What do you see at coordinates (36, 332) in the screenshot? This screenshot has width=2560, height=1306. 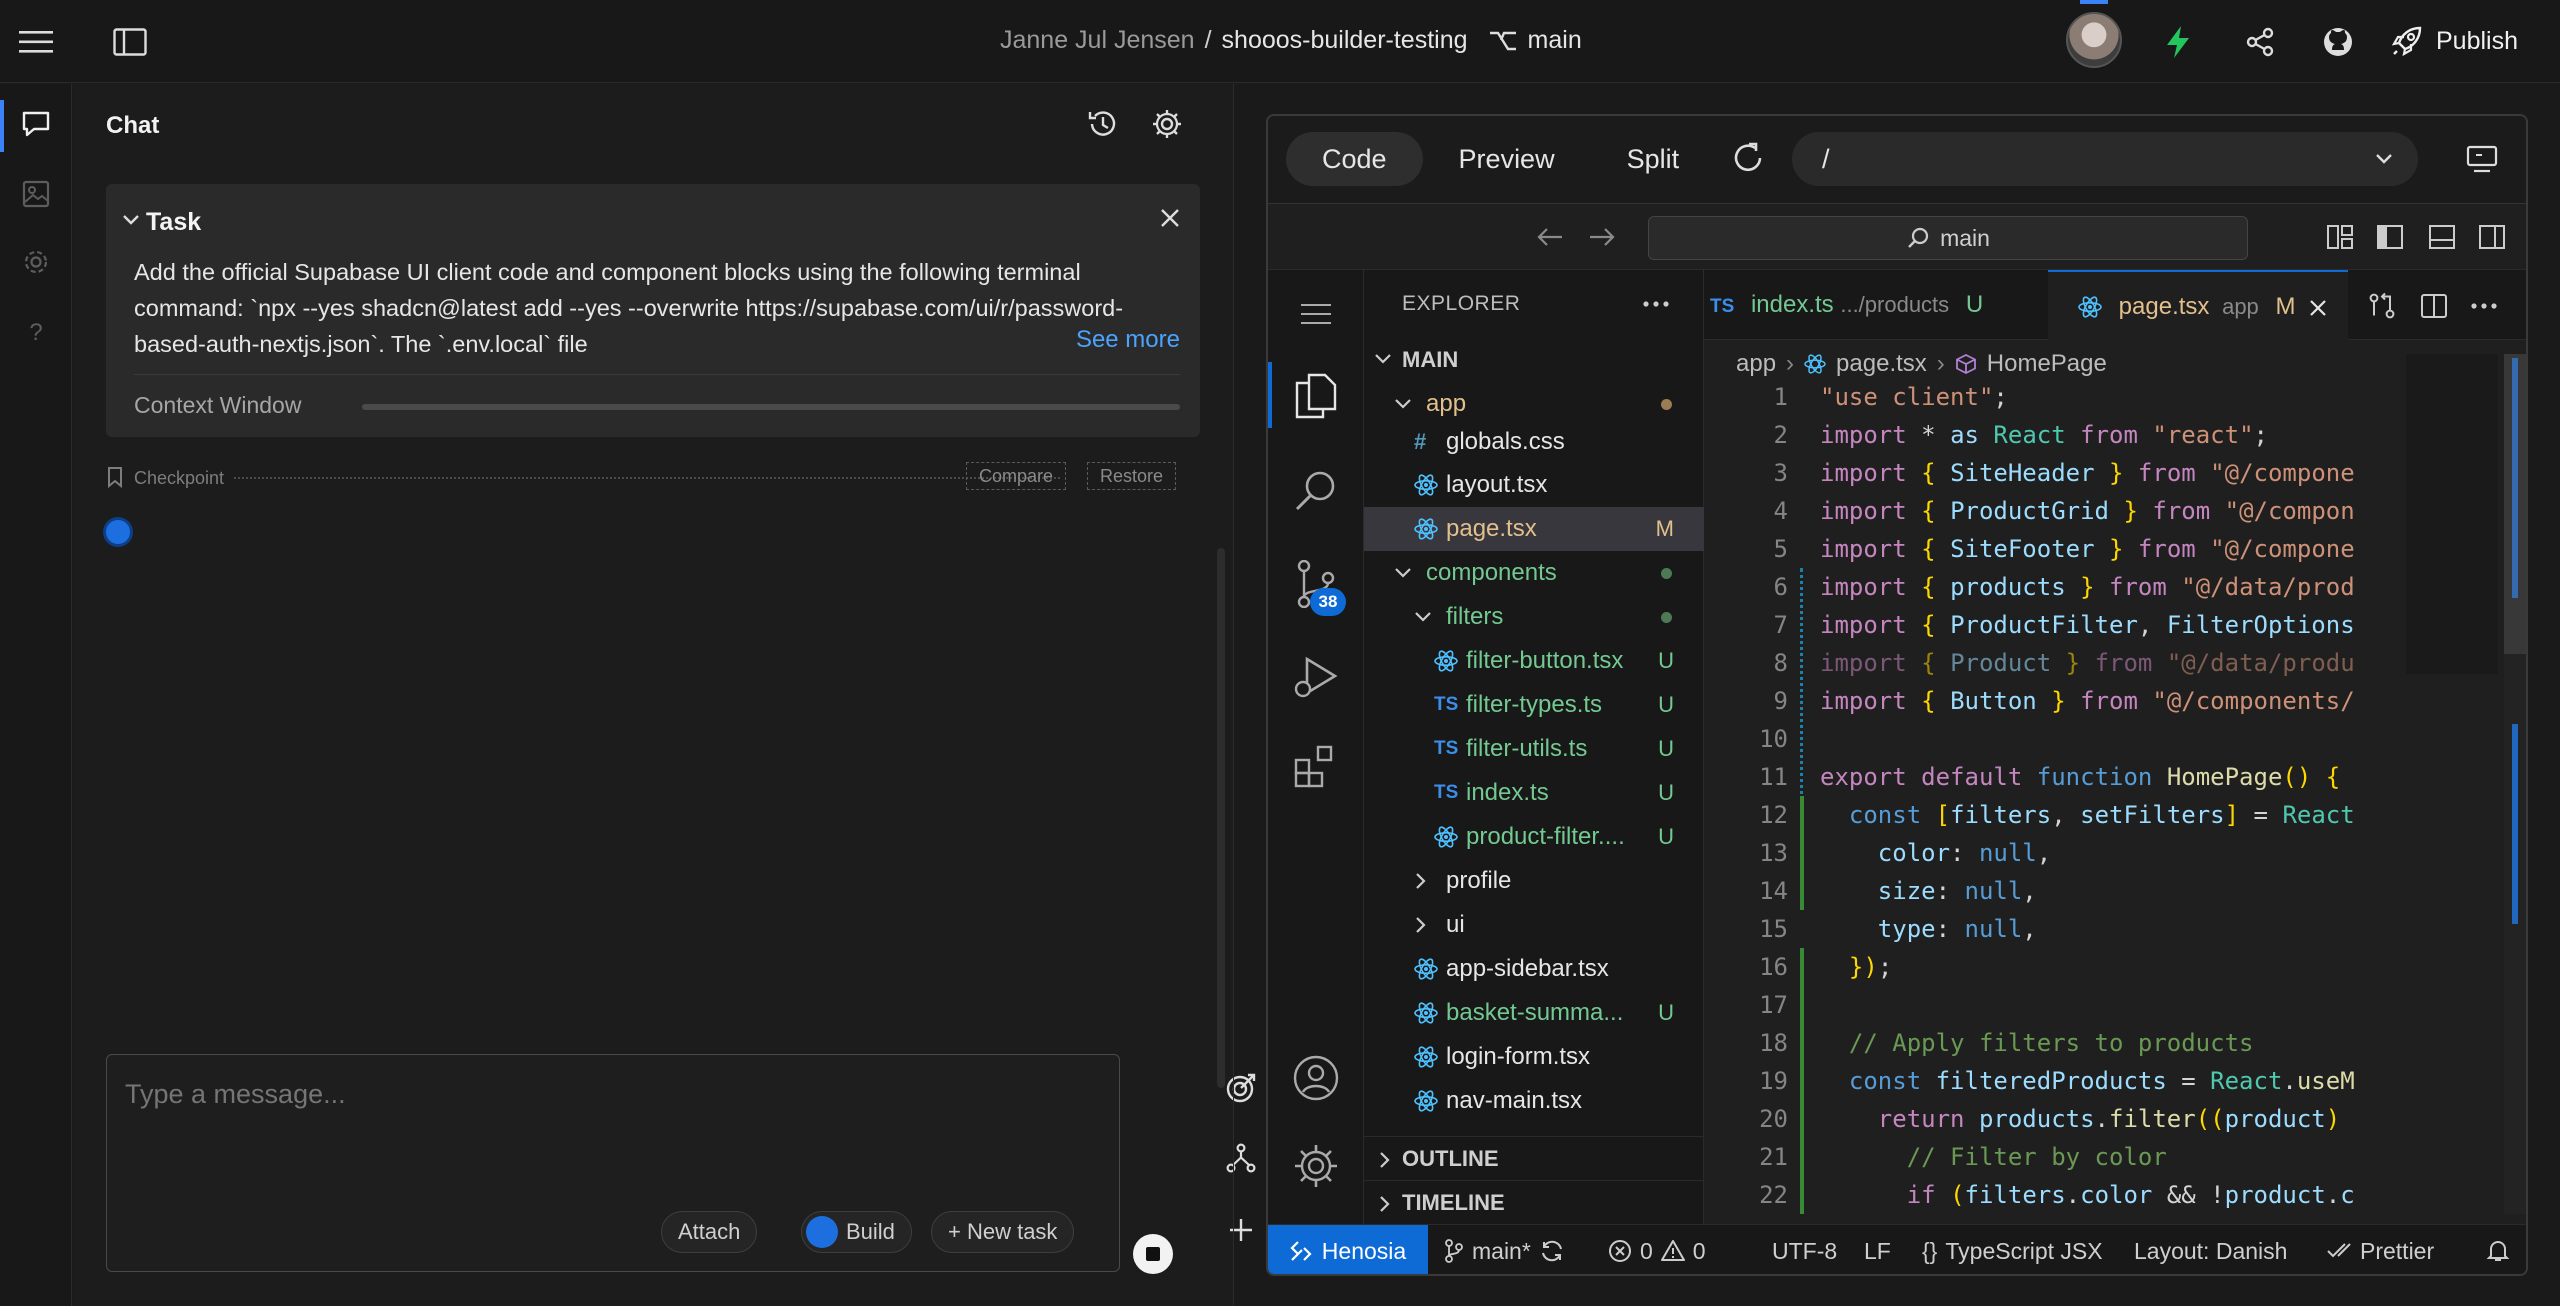 I see `help-nav-icon: ?` at bounding box center [36, 332].